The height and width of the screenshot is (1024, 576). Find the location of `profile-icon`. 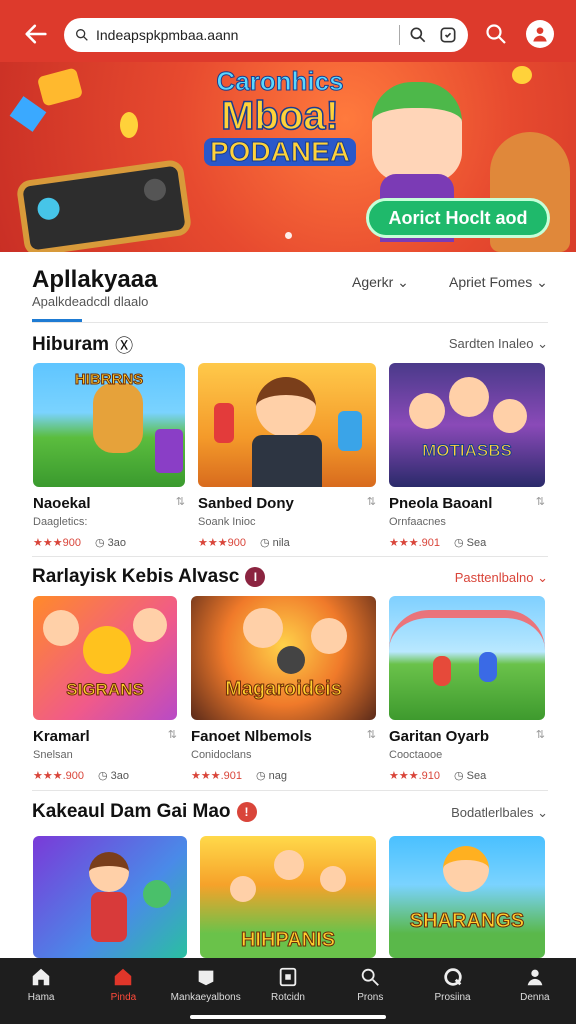

profile-icon is located at coordinates (540, 34).